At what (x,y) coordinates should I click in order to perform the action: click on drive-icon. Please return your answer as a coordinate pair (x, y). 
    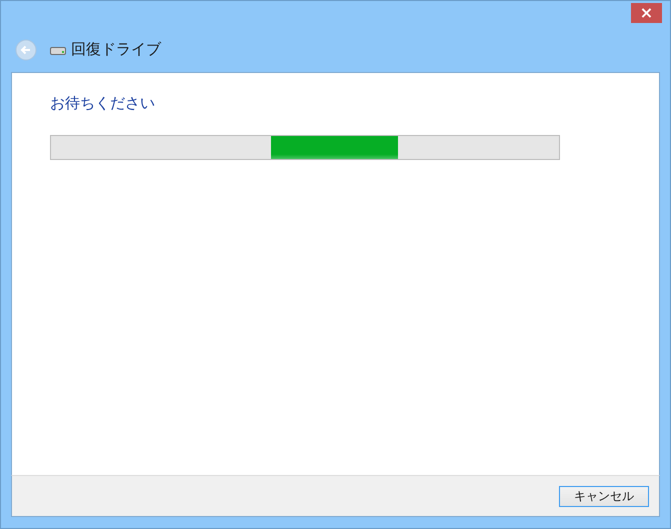
    Looking at the image, I should click on (58, 51).